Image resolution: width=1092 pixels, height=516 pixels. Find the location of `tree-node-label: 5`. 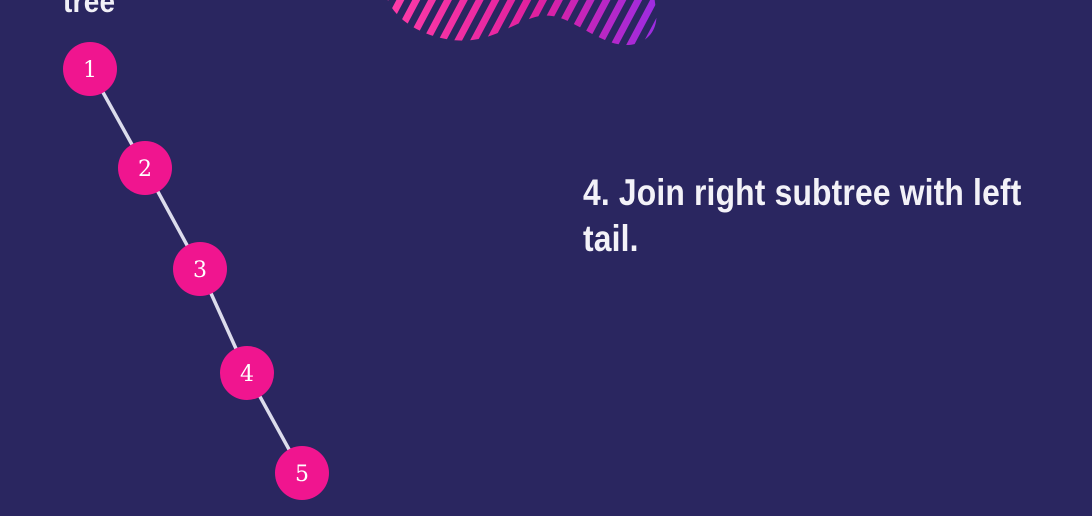

tree-node-label: 5 is located at coordinates (302, 474).